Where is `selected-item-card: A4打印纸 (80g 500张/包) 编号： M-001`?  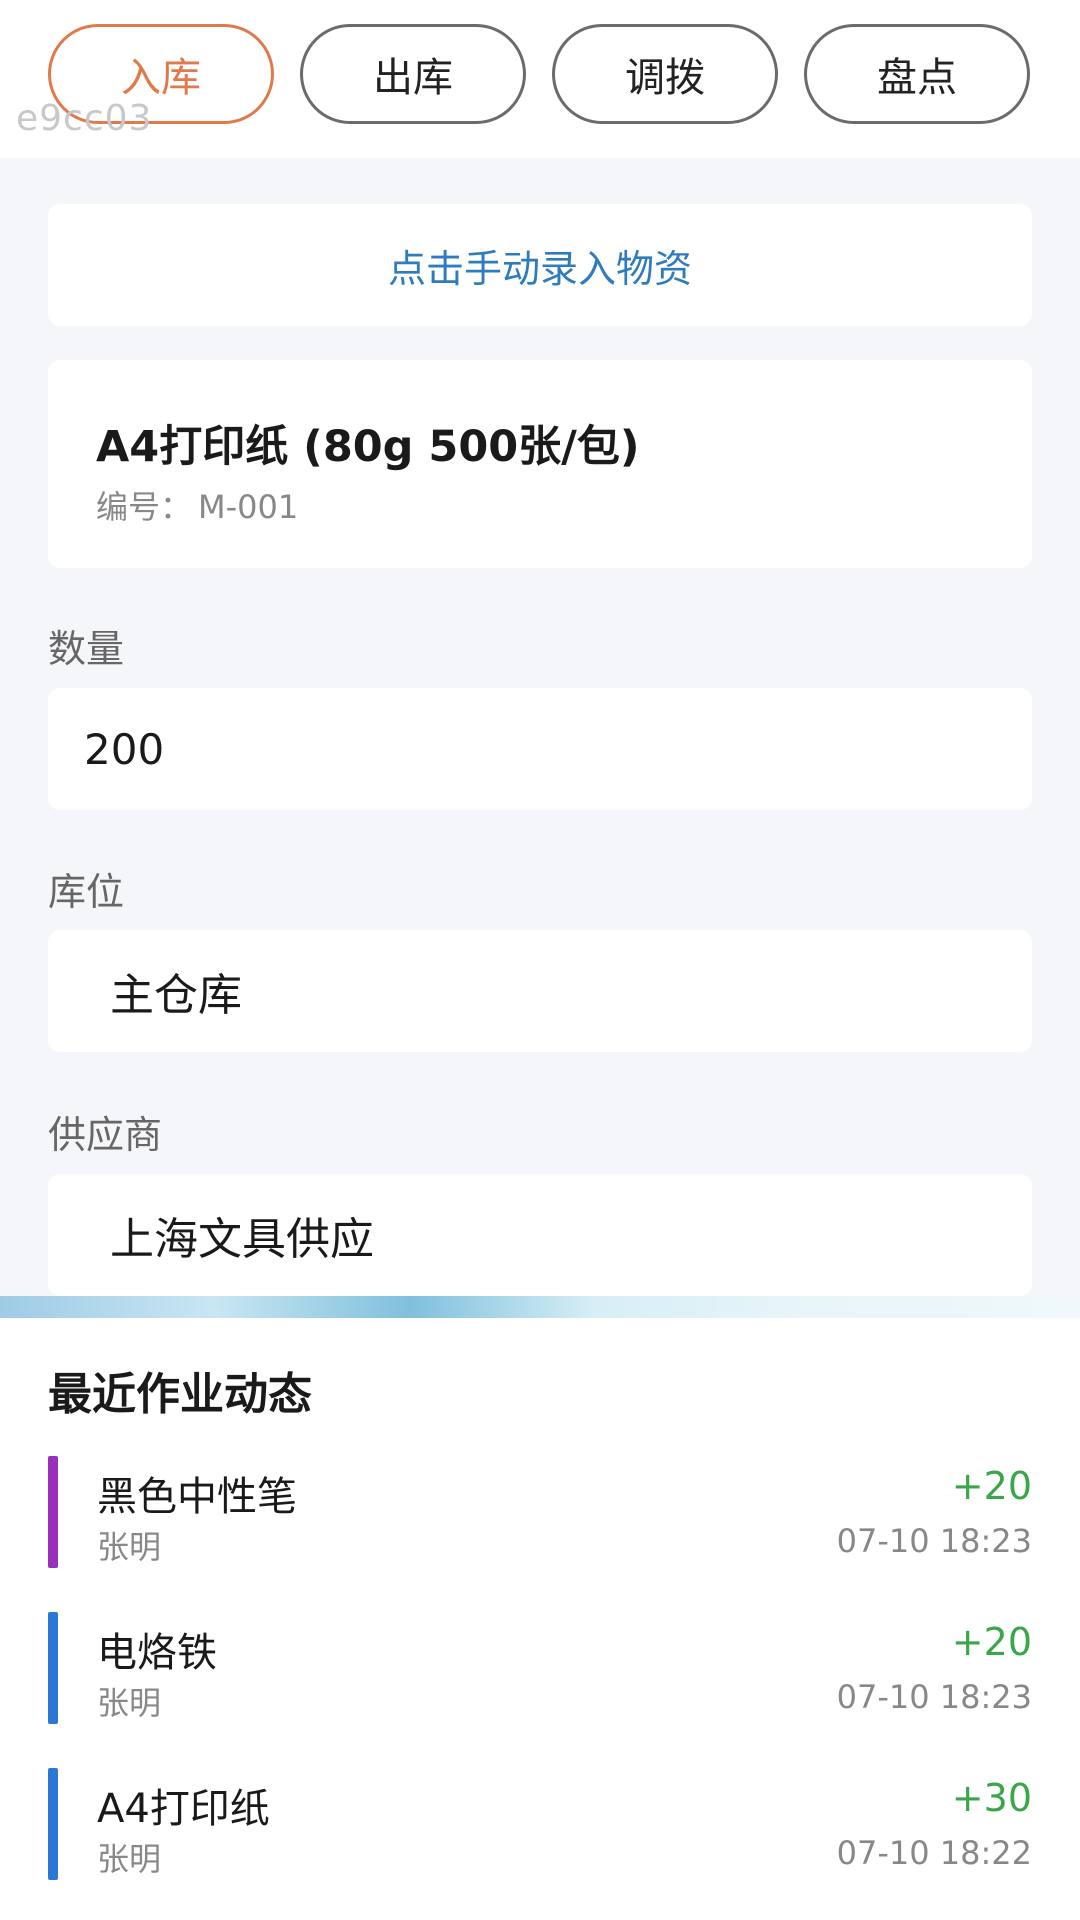 selected-item-card: A4打印纸 (80g 500张/包) 编号： M-001 is located at coordinates (540, 464).